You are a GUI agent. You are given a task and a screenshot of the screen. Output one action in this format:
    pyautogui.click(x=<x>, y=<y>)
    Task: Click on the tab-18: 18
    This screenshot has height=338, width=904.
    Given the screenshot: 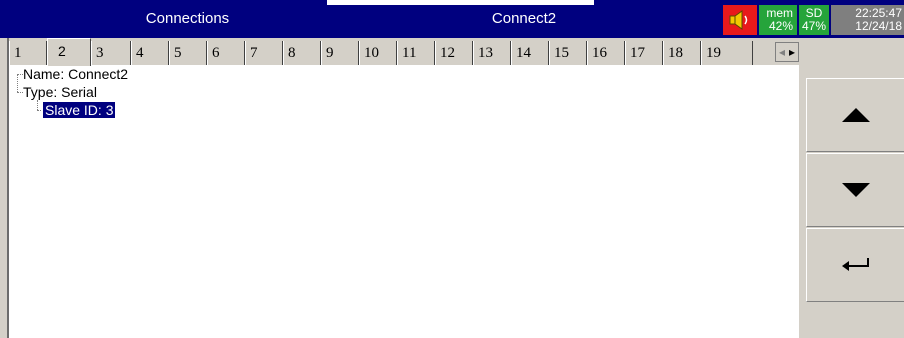 What is the action you would take?
    pyautogui.click(x=682, y=53)
    